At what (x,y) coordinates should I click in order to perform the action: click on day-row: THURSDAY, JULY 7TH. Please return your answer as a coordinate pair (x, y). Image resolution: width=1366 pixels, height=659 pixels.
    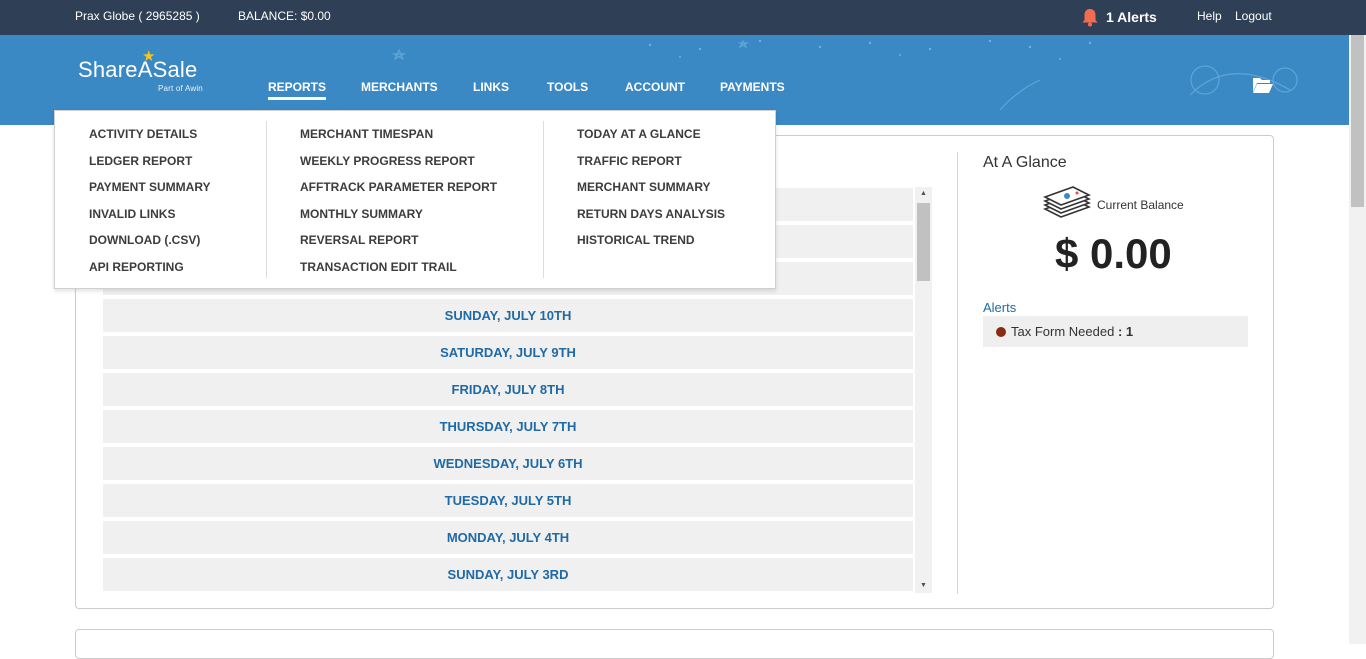
    Looking at the image, I should click on (508, 426).